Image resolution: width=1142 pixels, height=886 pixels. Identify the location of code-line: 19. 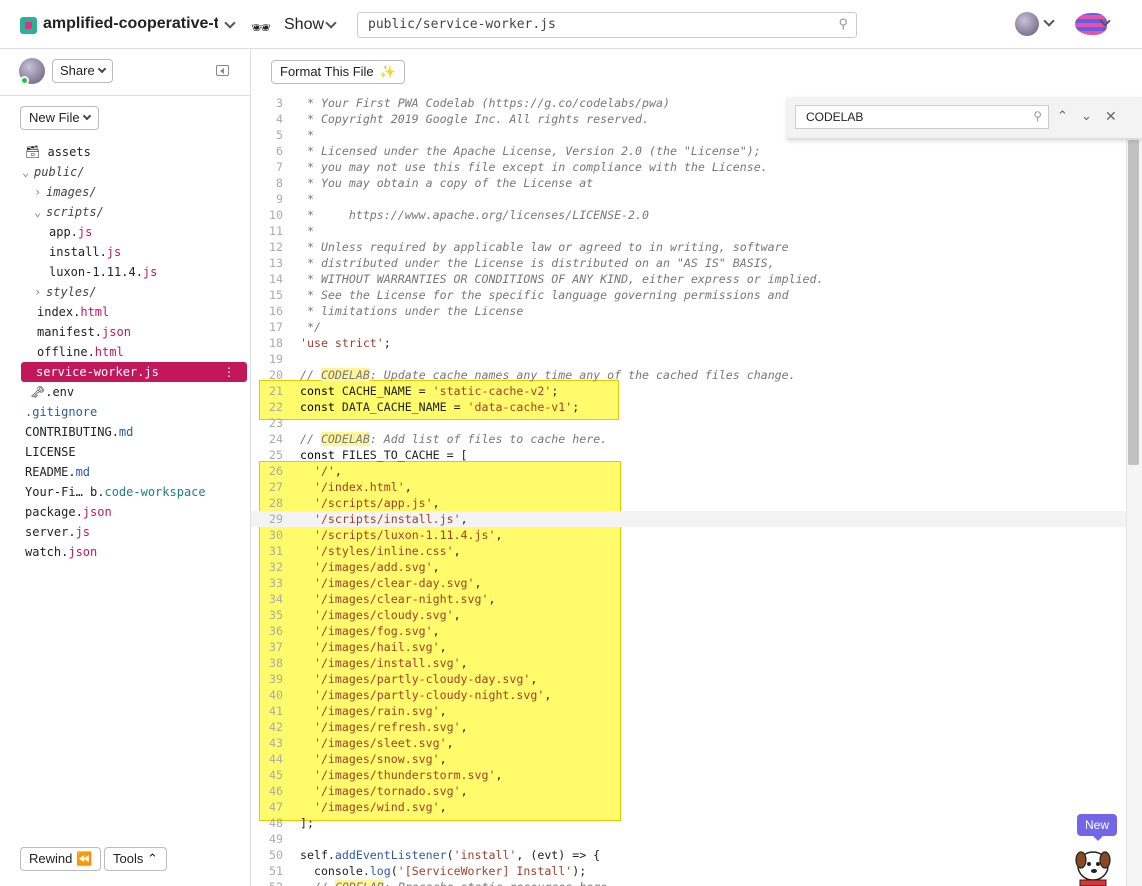
(691, 359).